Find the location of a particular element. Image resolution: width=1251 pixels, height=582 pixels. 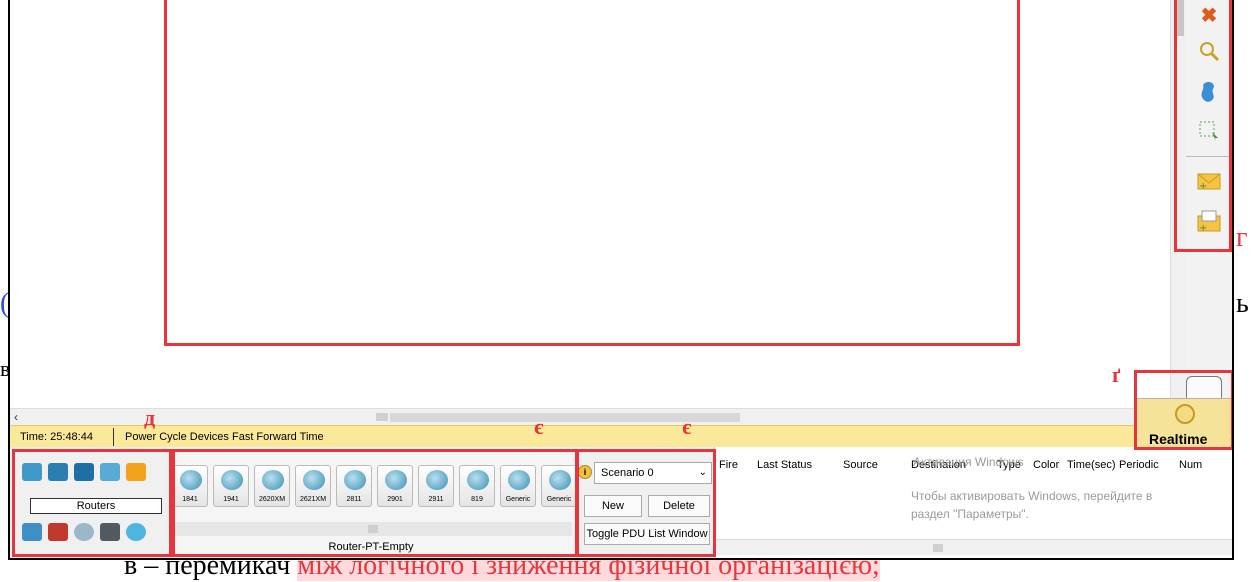

statusbar-links: Power Cycle Devices Fast Forward Time is located at coordinates (224, 437).